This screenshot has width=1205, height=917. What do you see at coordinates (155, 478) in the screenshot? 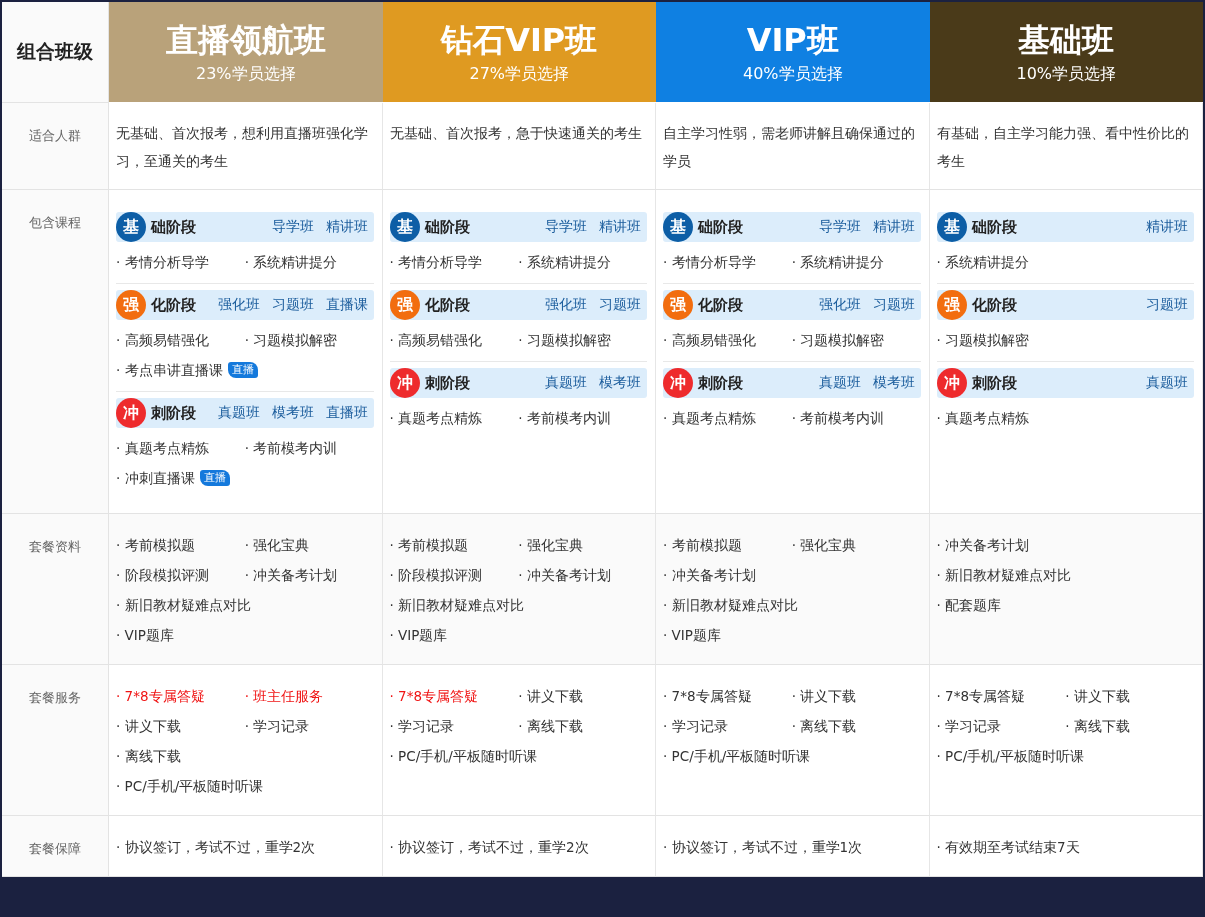
I see `list-item: · 冲刺直播课` at bounding box center [155, 478].